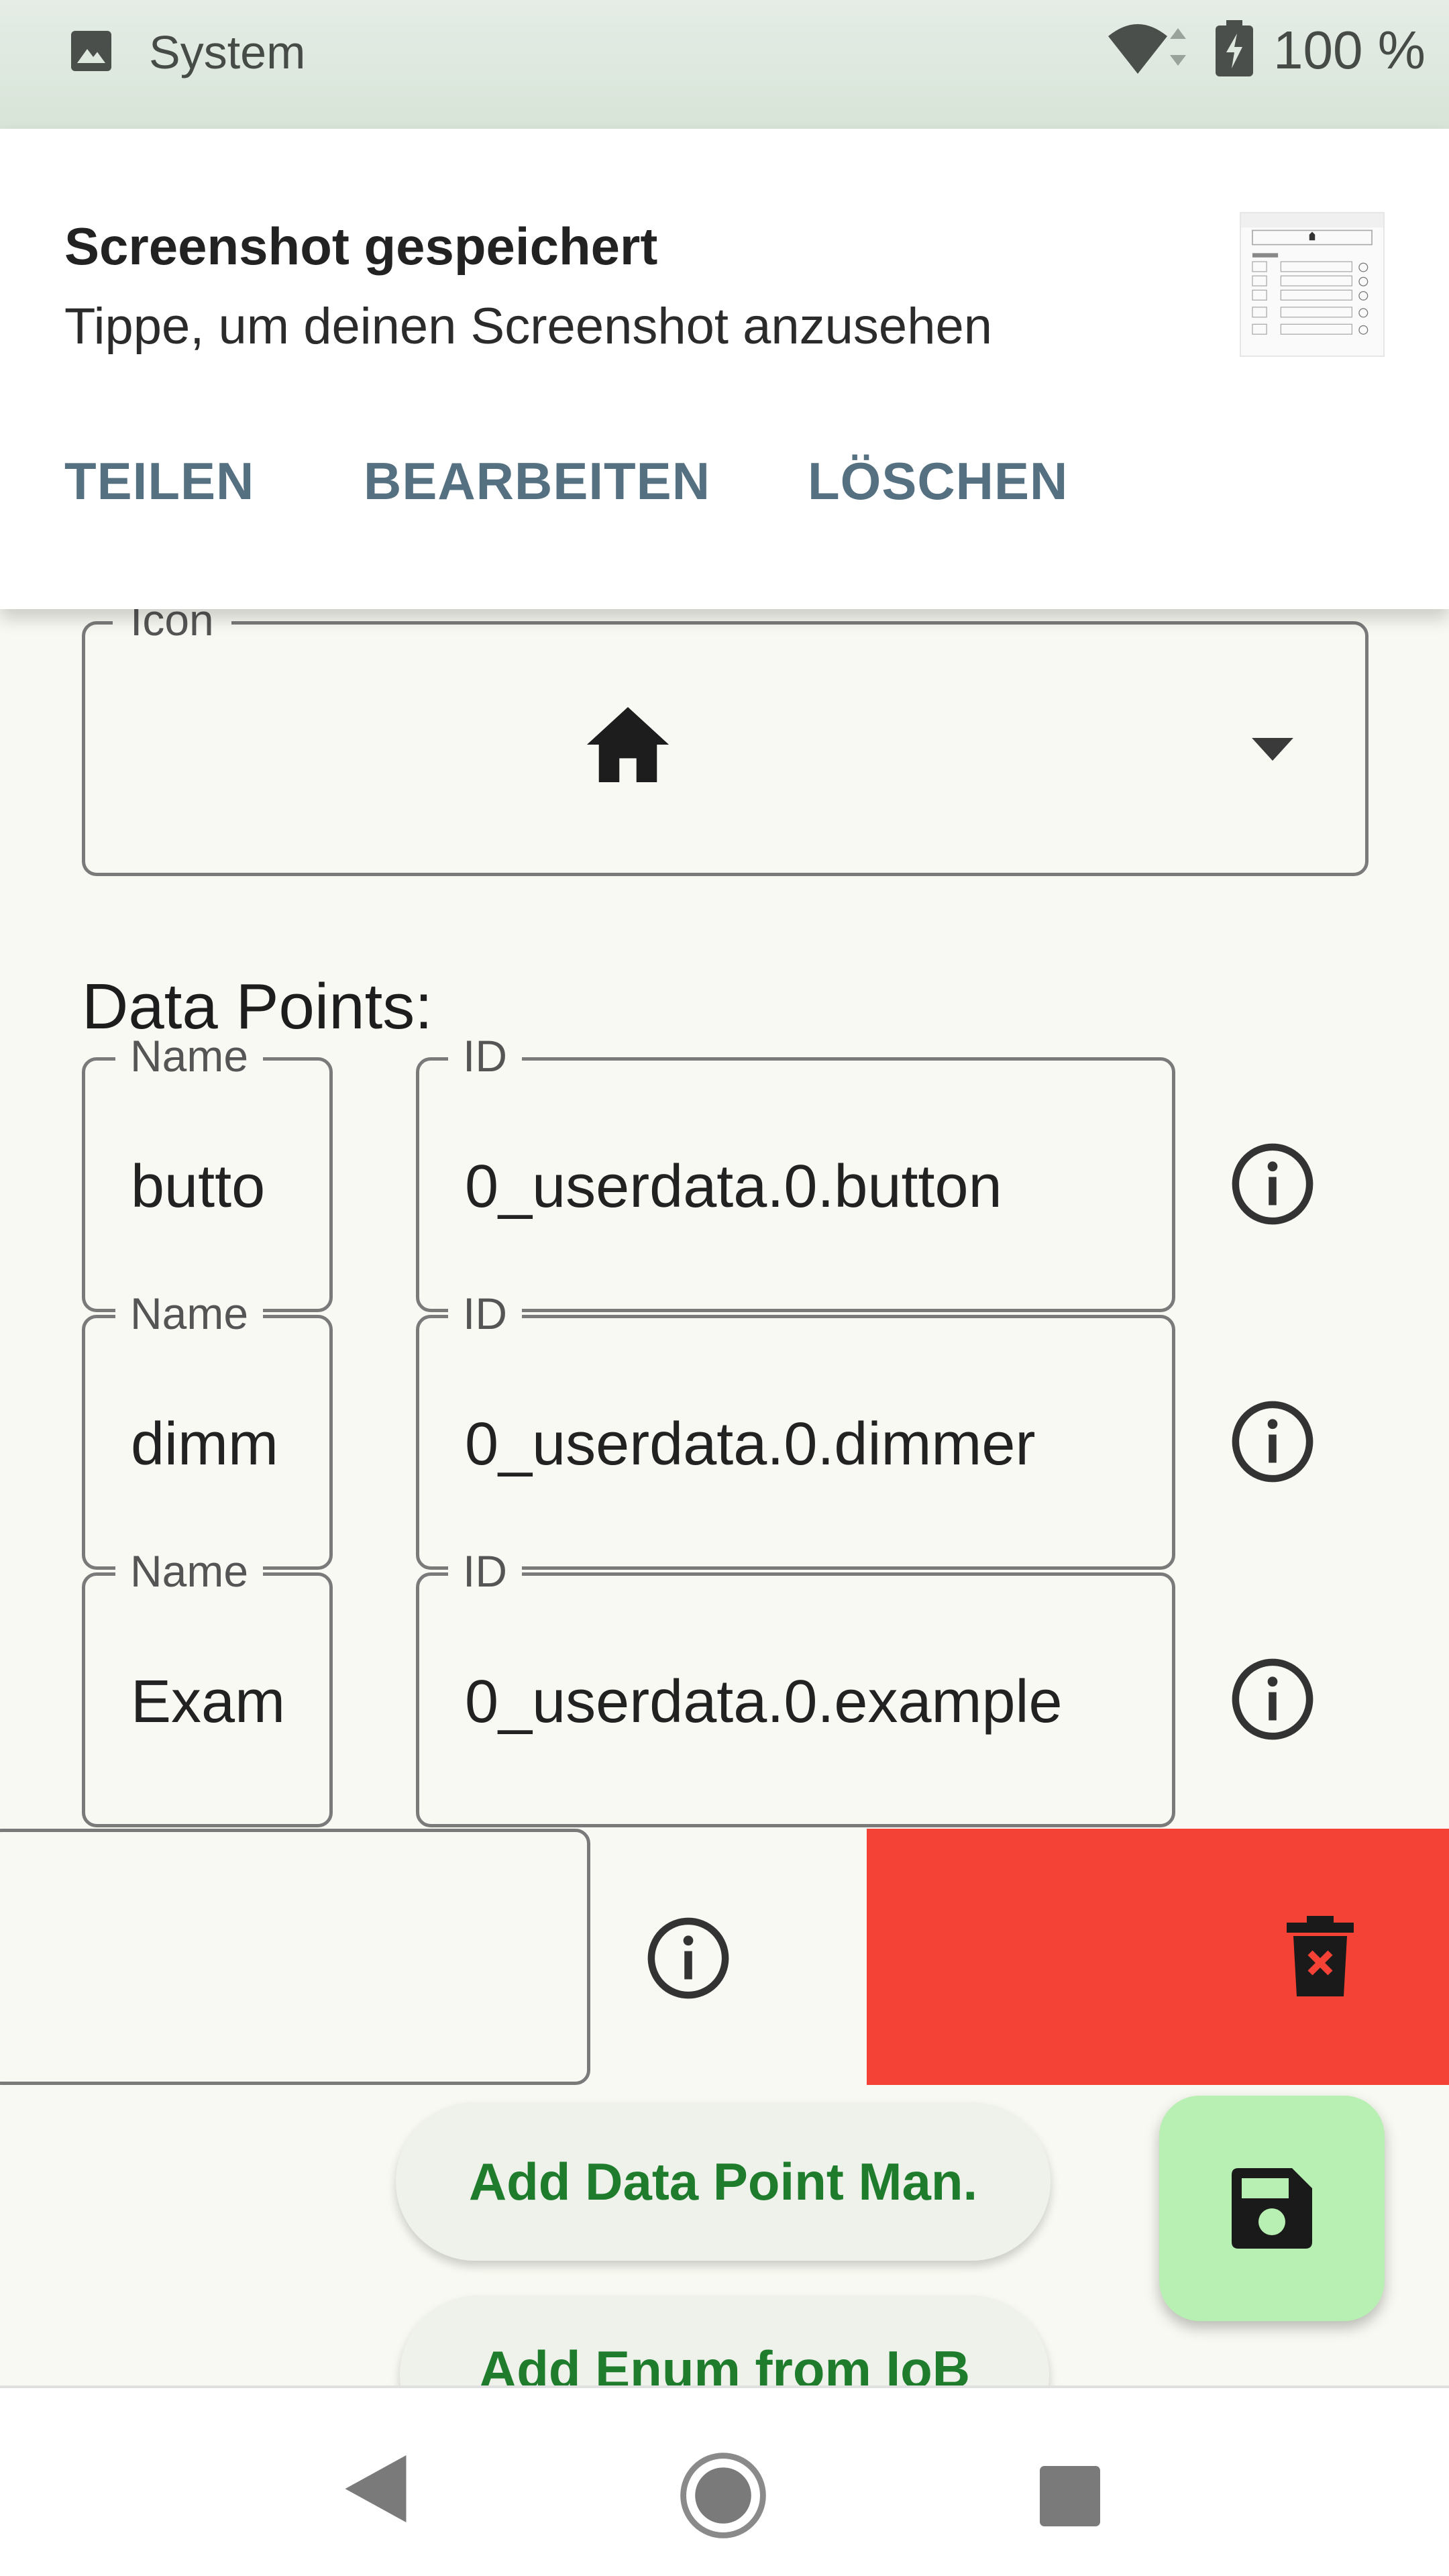 Image resolution: width=1449 pixels, height=2576 pixels. What do you see at coordinates (1349, 50) in the screenshot?
I see `battery-percentage: 100 %` at bounding box center [1349, 50].